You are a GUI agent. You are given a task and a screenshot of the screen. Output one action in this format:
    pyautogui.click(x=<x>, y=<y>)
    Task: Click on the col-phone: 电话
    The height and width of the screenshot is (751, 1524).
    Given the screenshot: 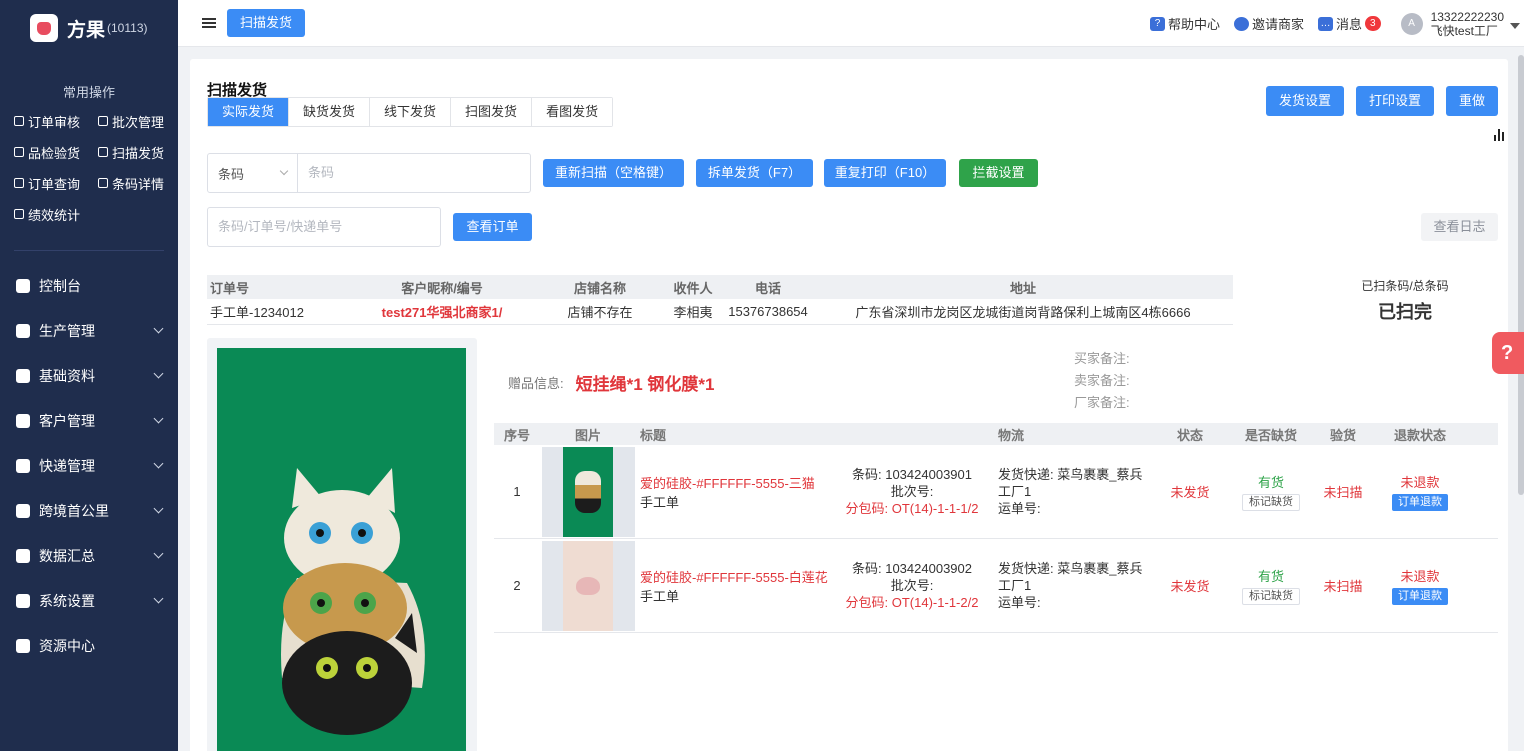 What is the action you would take?
    pyautogui.click(x=767, y=288)
    